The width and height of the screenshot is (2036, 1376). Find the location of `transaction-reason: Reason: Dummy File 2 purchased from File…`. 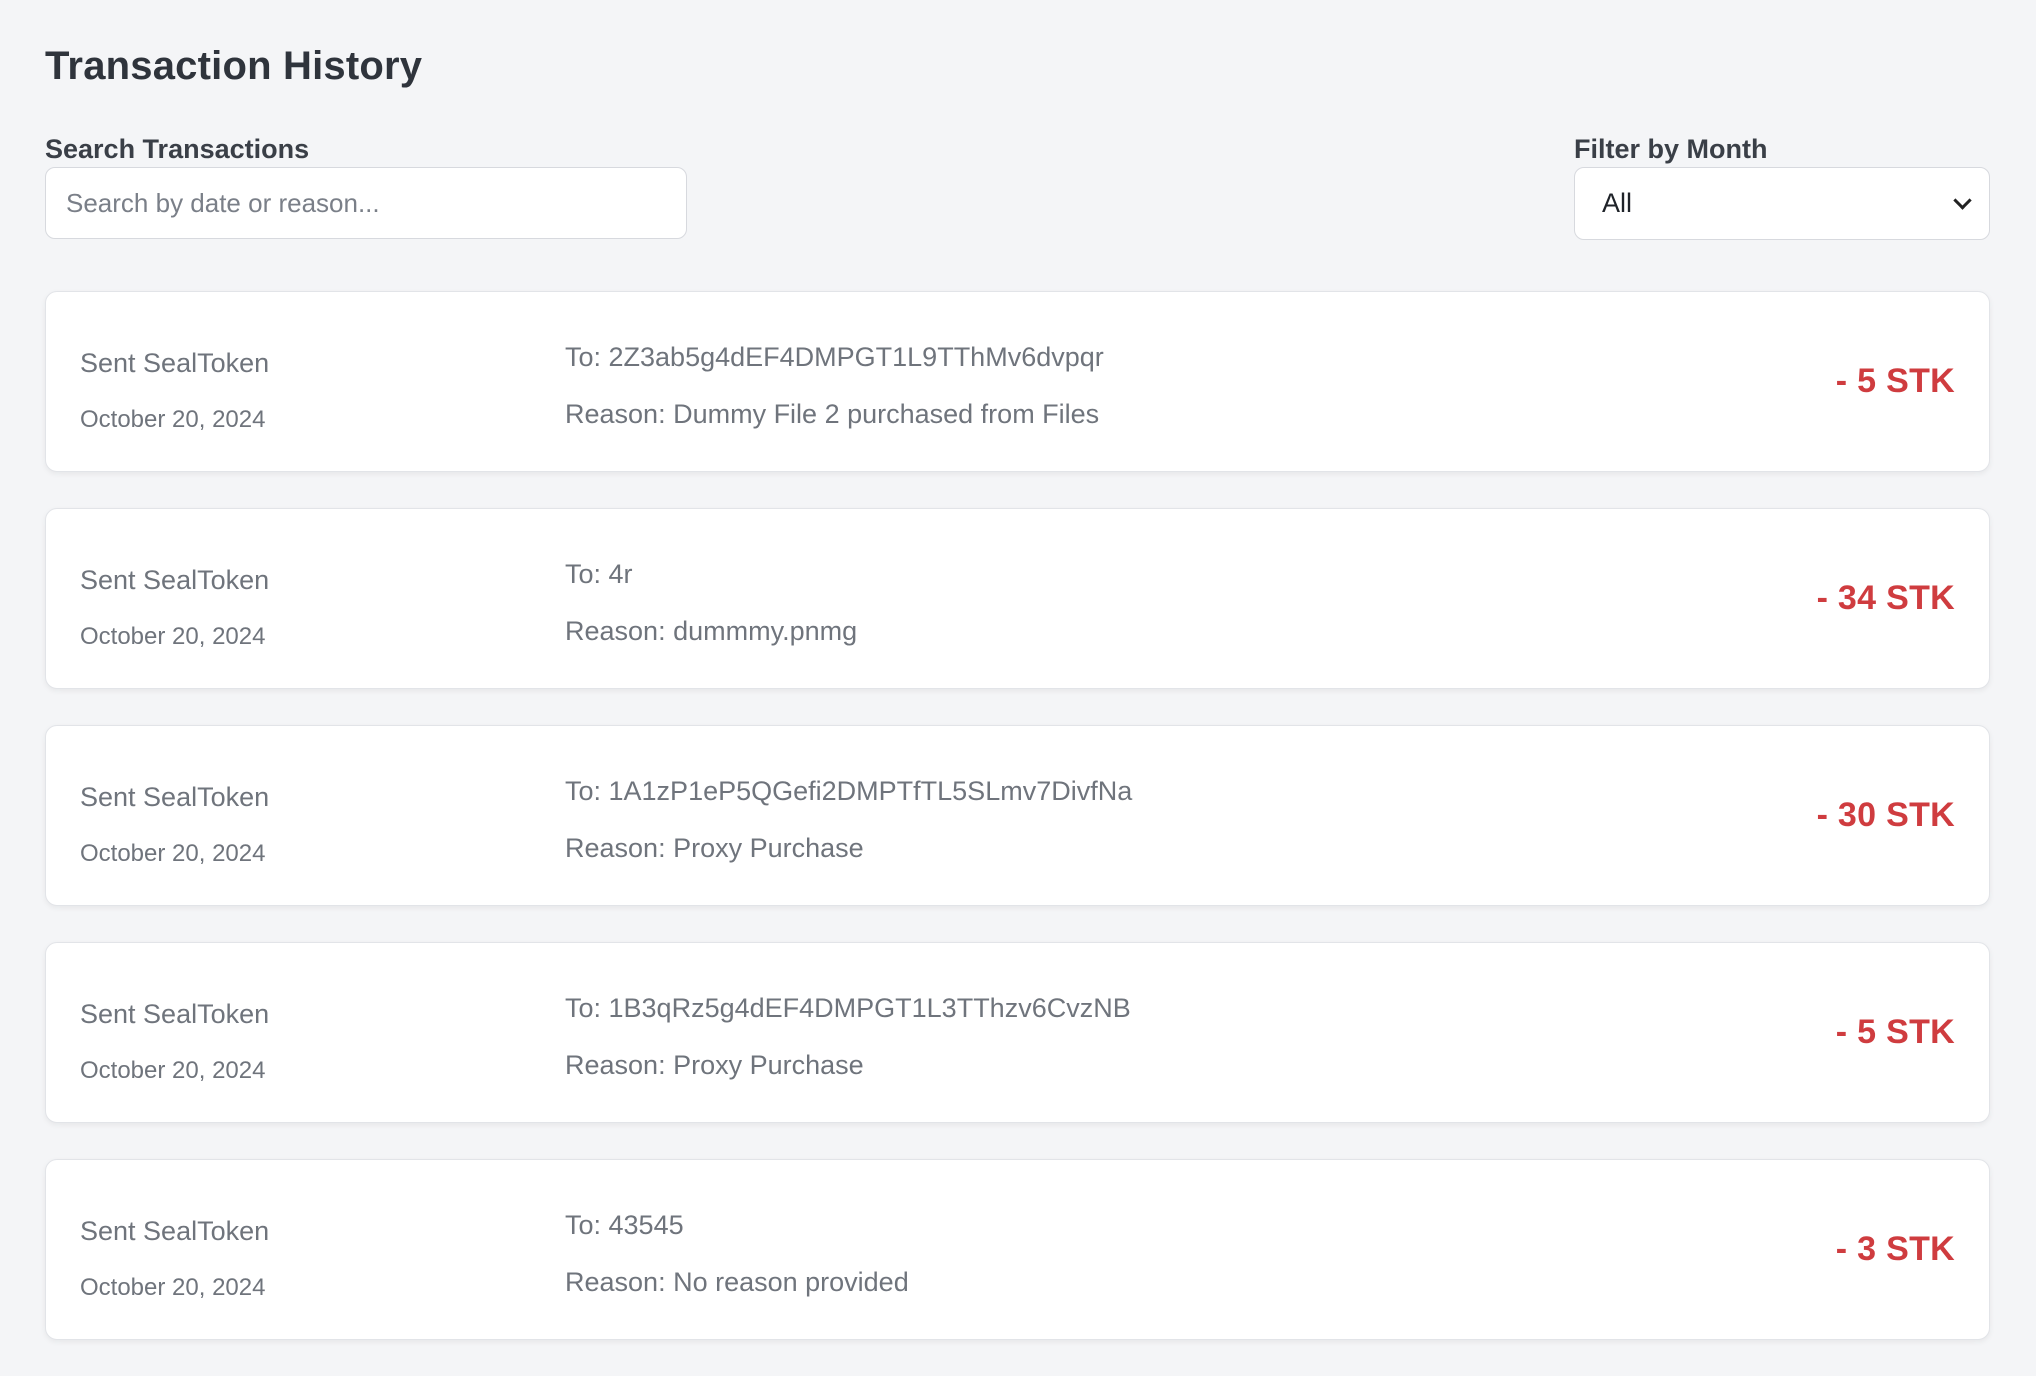

transaction-reason: Reason: Dummy File 2 purchased from File… is located at coordinates (832, 414).